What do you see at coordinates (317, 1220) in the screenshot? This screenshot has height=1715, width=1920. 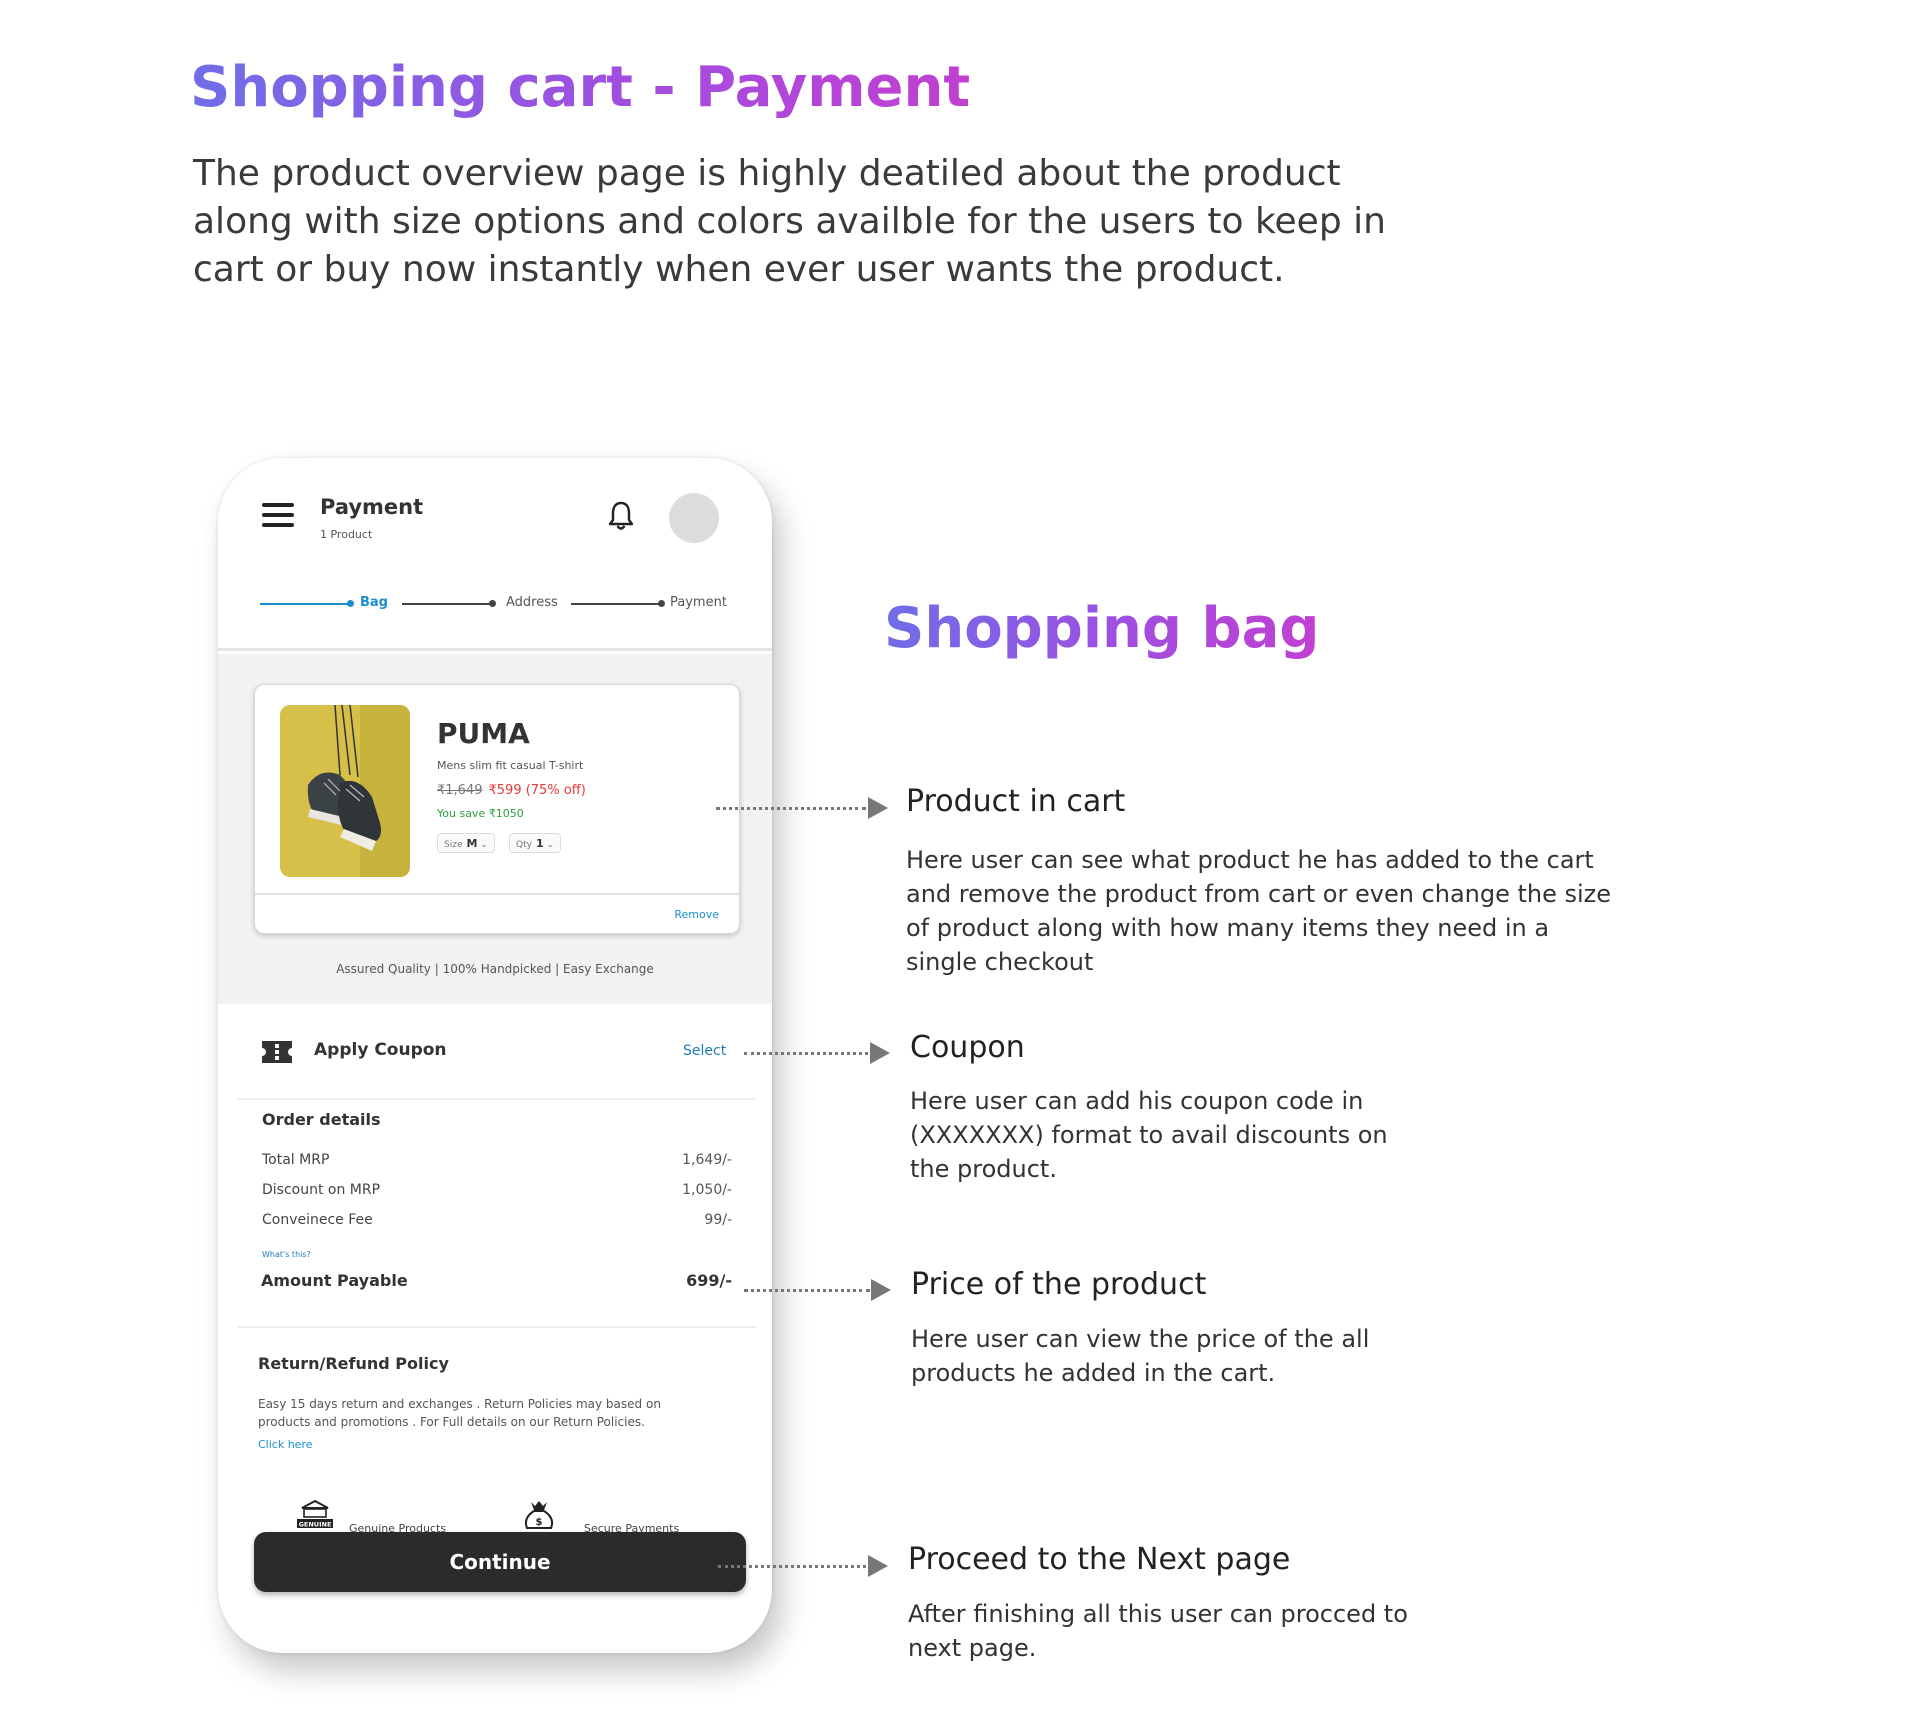 I see `order-row-label: Conveinece Fee` at bounding box center [317, 1220].